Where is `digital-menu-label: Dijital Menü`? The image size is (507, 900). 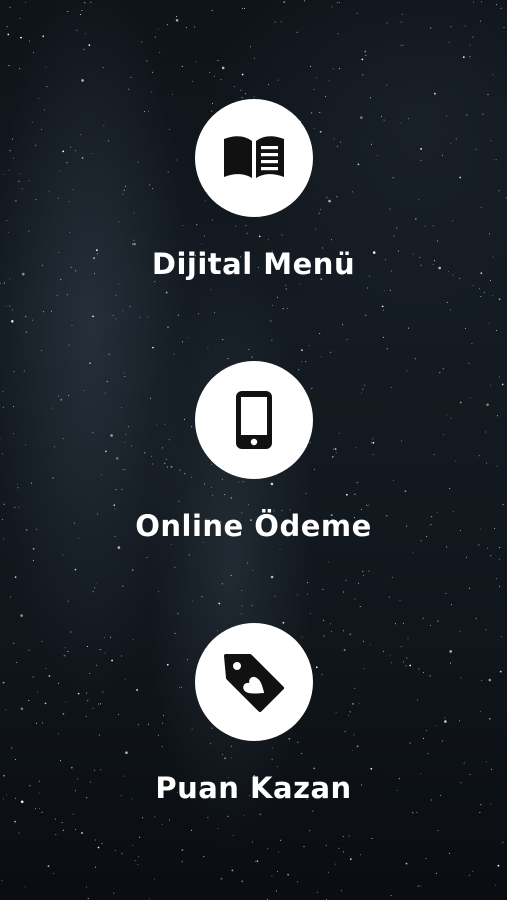
digital-menu-label: Dijital Menü is located at coordinates (253, 264).